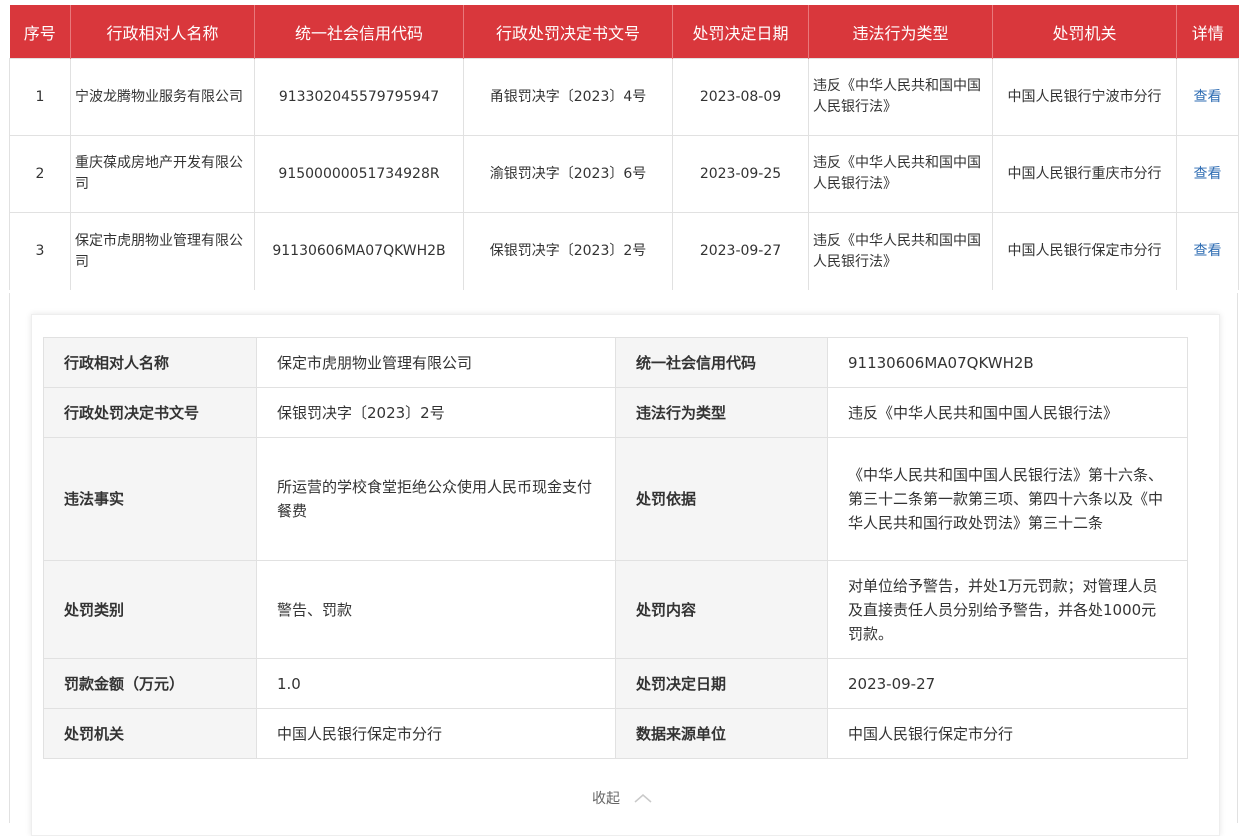 Image resolution: width=1244 pixels, height=836 pixels. Describe the element at coordinates (40, 32) in the screenshot. I see `column-header-index: 序号` at that location.